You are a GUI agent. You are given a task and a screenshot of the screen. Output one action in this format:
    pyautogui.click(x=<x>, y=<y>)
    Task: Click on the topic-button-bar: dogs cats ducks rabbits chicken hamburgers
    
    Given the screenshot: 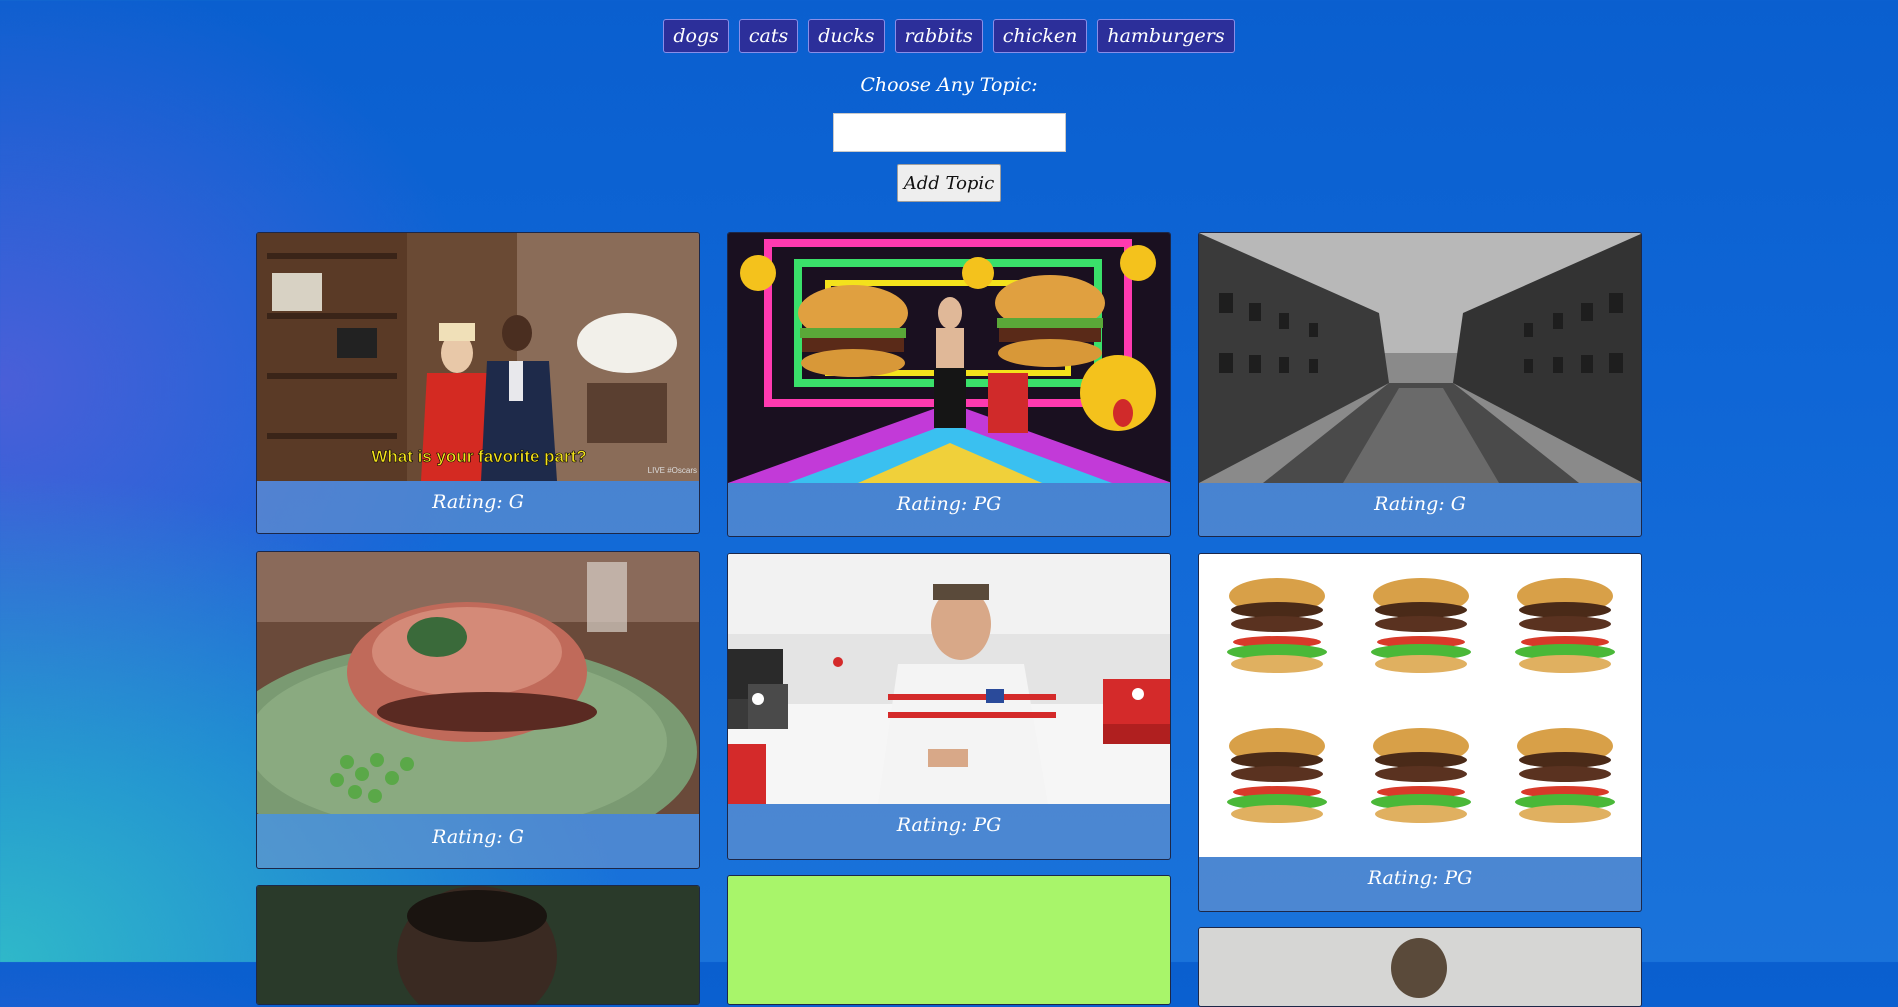 What is the action you would take?
    pyautogui.click(x=949, y=36)
    